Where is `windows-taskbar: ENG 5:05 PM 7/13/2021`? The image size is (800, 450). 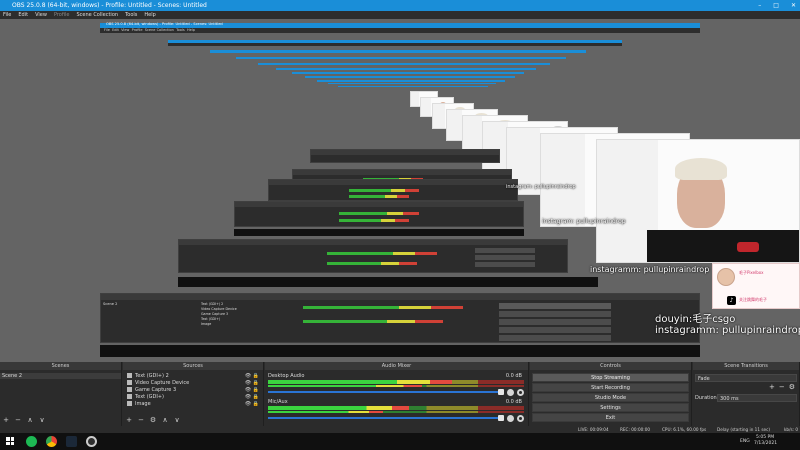 windows-taskbar: ENG 5:05 PM 7/13/2021 is located at coordinates (400, 441).